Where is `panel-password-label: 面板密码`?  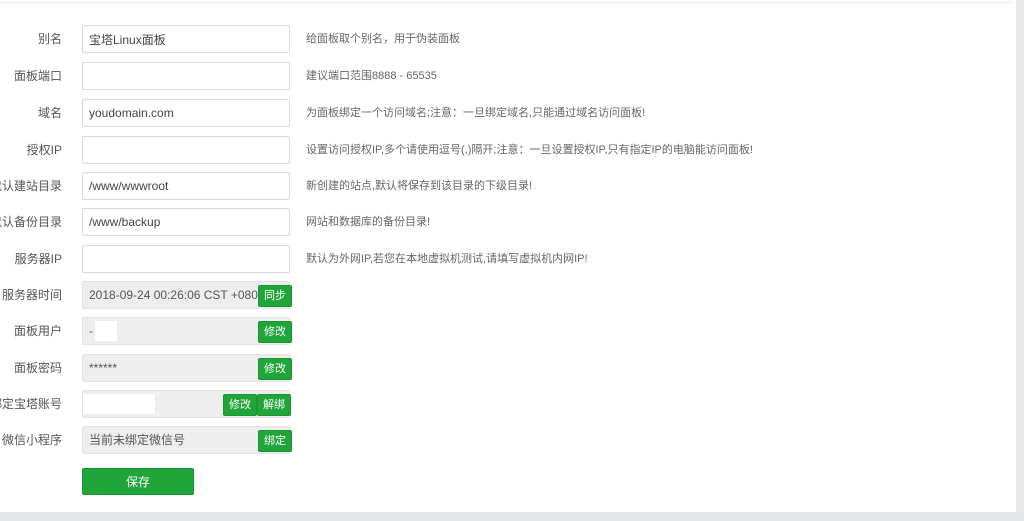 panel-password-label: 面板密码 is located at coordinates (37, 368).